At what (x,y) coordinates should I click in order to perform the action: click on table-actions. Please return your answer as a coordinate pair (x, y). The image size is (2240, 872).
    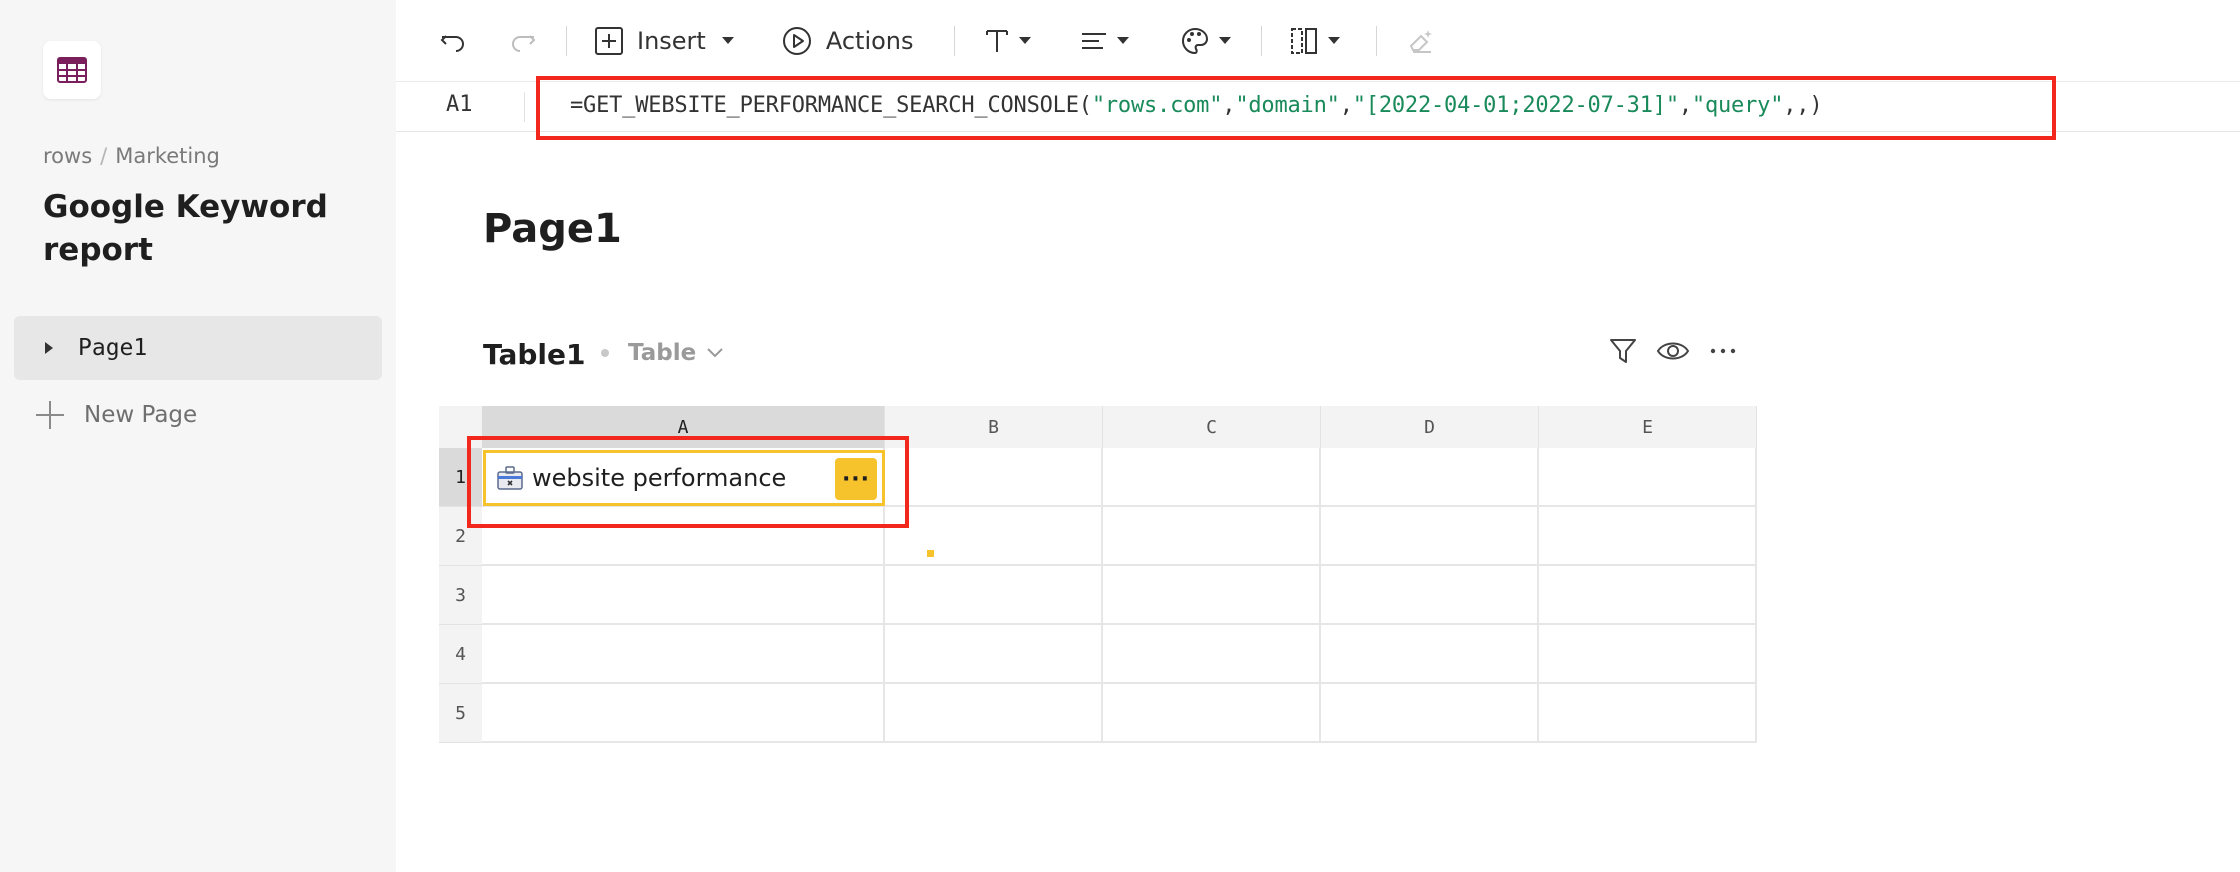
    Looking at the image, I should click on (1673, 351).